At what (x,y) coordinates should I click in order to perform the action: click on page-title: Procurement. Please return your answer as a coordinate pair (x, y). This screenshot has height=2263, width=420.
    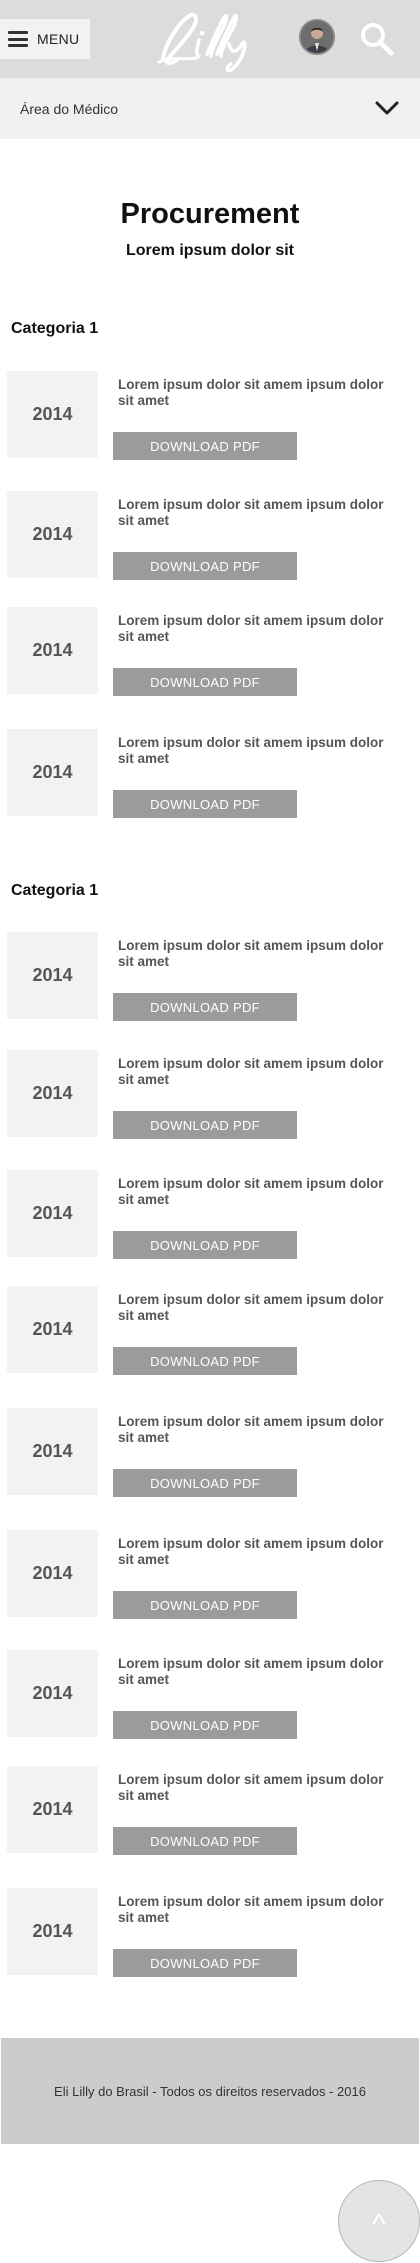
    Looking at the image, I should click on (210, 214).